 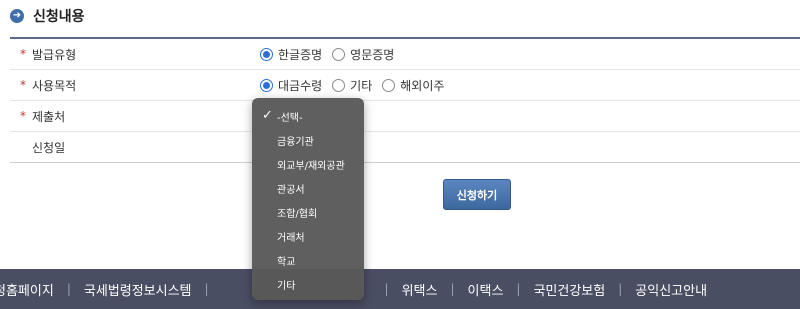 I want to click on radio-korean-cert: 한글증명, so click(x=291, y=54).